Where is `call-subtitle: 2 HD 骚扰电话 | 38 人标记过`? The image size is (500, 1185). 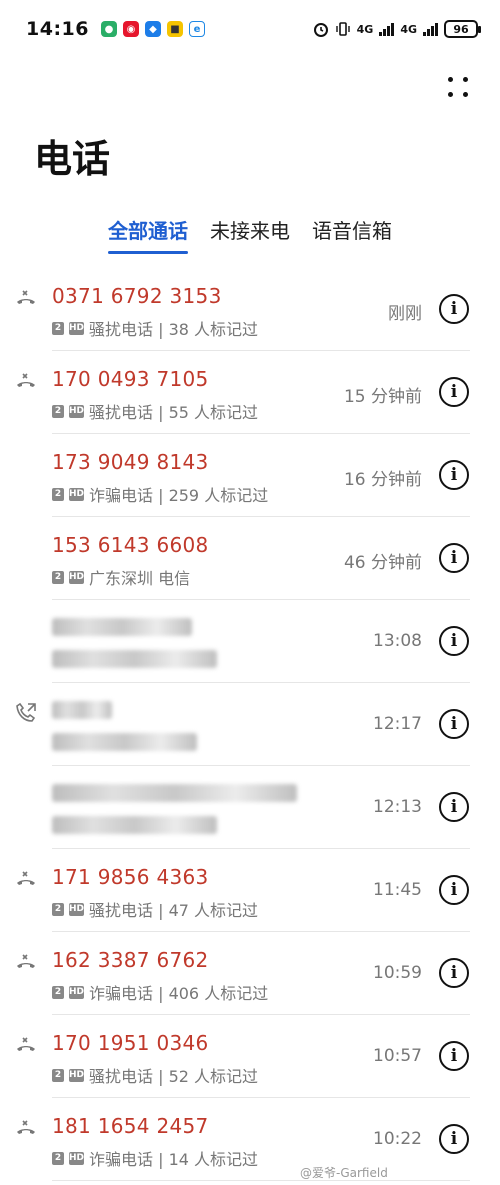
call-subtitle: 2 HD 骚扰电话 | 38 人标记过 is located at coordinates (155, 328).